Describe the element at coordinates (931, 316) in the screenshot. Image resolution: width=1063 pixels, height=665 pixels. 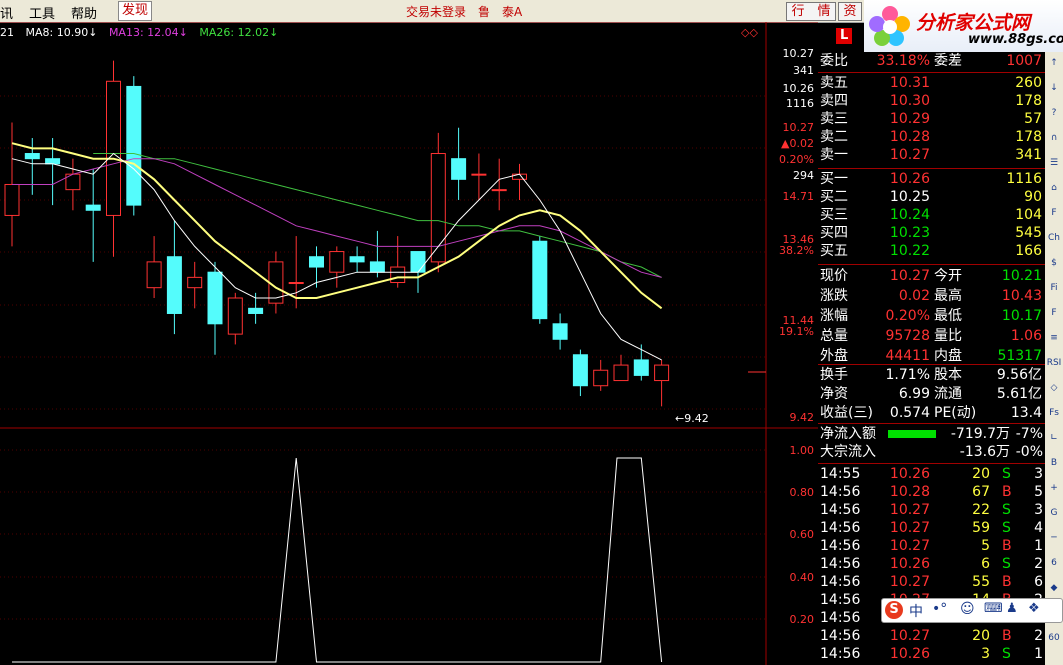
I see `stat-row: 涨幅 0.20% 最低 10.17` at that location.